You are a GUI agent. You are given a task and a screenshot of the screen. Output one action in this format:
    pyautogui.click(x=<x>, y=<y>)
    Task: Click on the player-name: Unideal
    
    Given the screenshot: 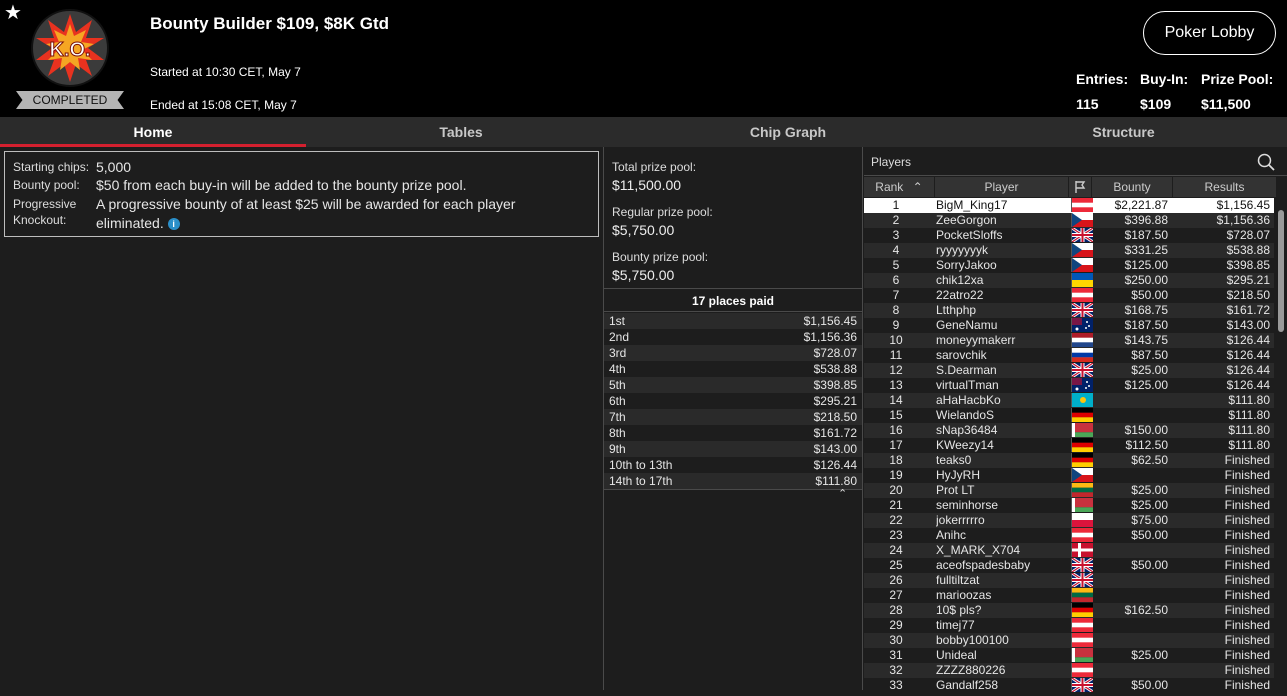 What is the action you would take?
    pyautogui.click(x=956, y=655)
    